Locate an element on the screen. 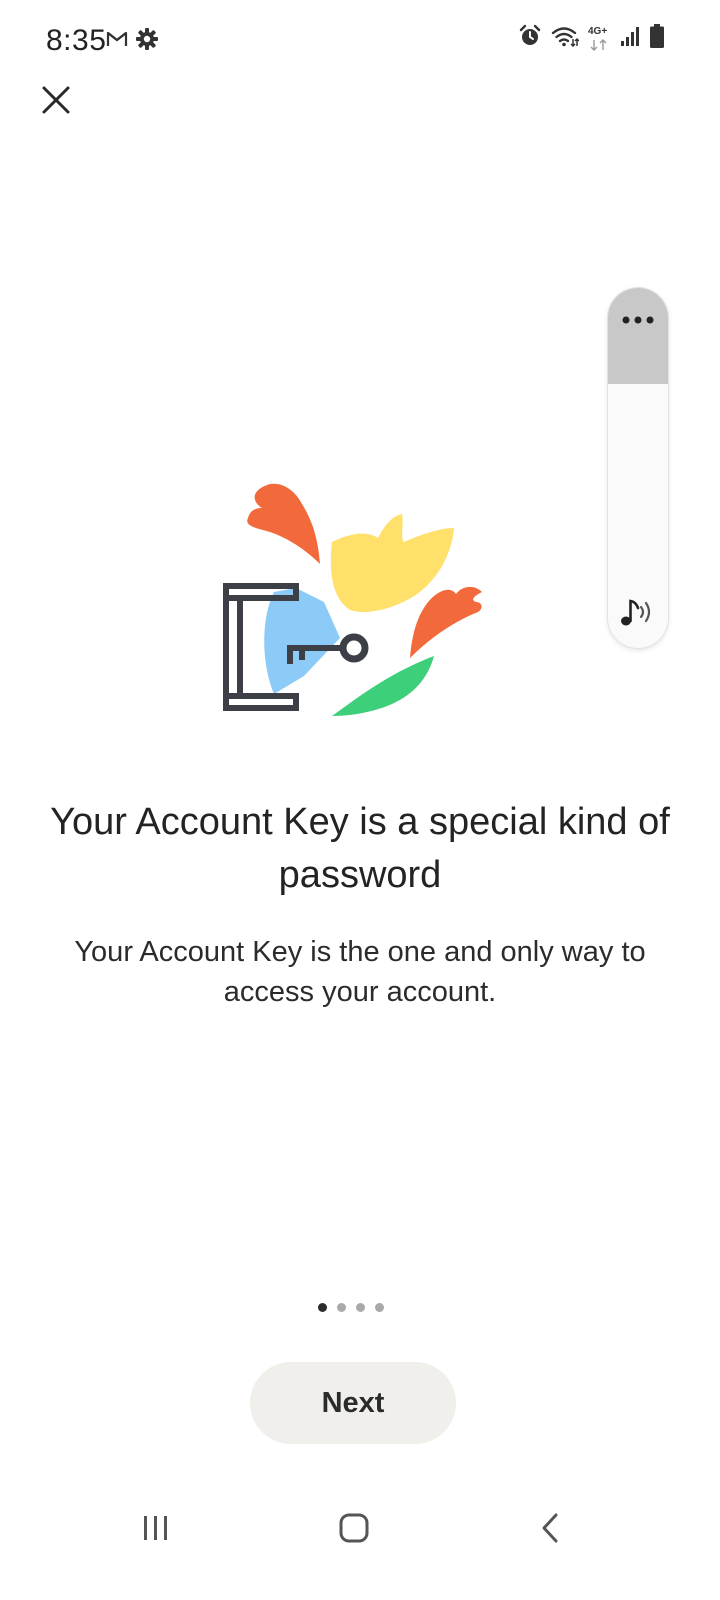  close-button is located at coordinates (56, 100).